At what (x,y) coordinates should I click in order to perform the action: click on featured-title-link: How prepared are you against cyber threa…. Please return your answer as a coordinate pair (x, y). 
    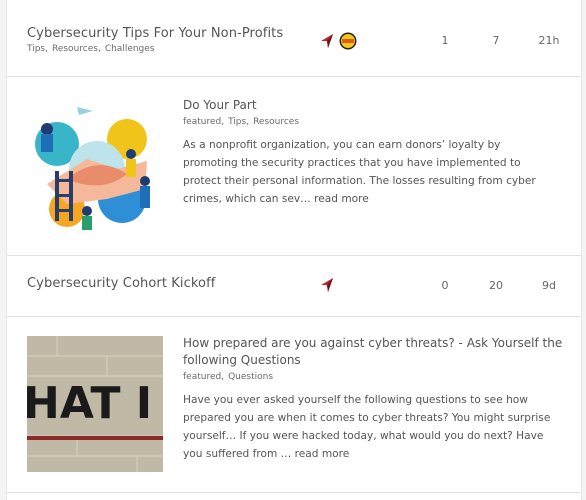
    Looking at the image, I should click on (373, 352).